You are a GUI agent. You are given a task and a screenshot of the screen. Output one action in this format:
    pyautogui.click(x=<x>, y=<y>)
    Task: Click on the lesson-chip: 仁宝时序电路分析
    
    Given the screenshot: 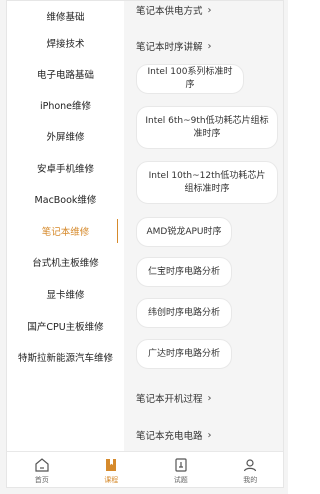 What is the action you would take?
    pyautogui.click(x=184, y=272)
    